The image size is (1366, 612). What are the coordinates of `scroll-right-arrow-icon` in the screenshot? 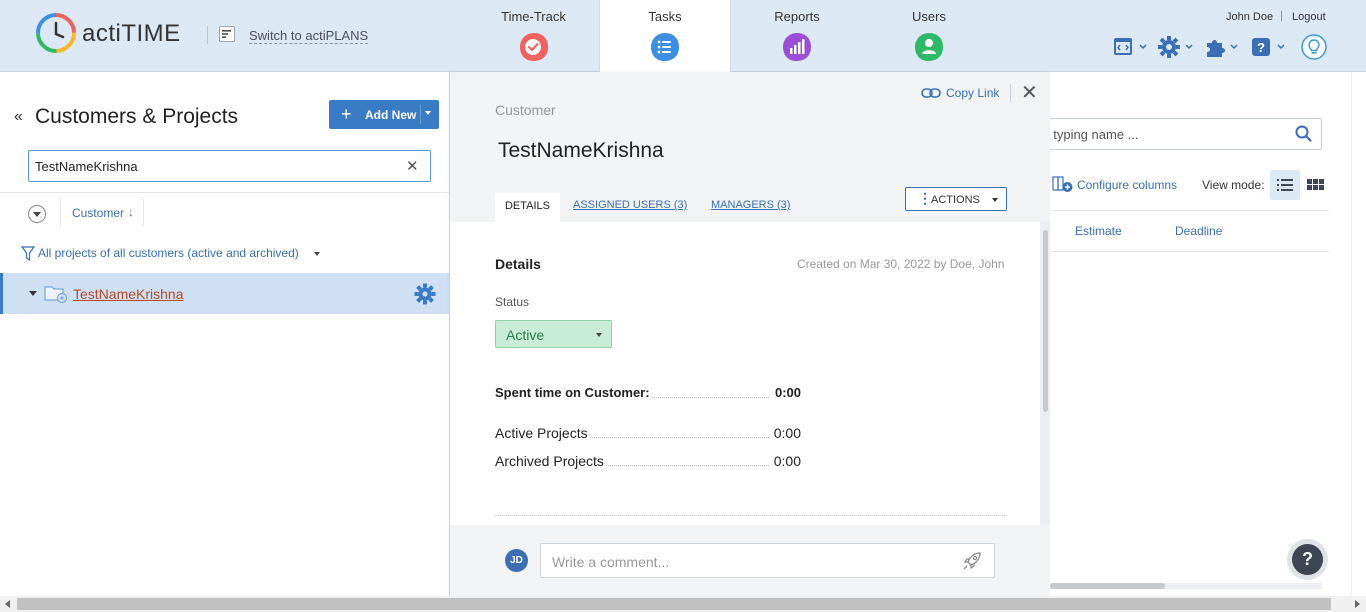 It's located at (1357, 604).